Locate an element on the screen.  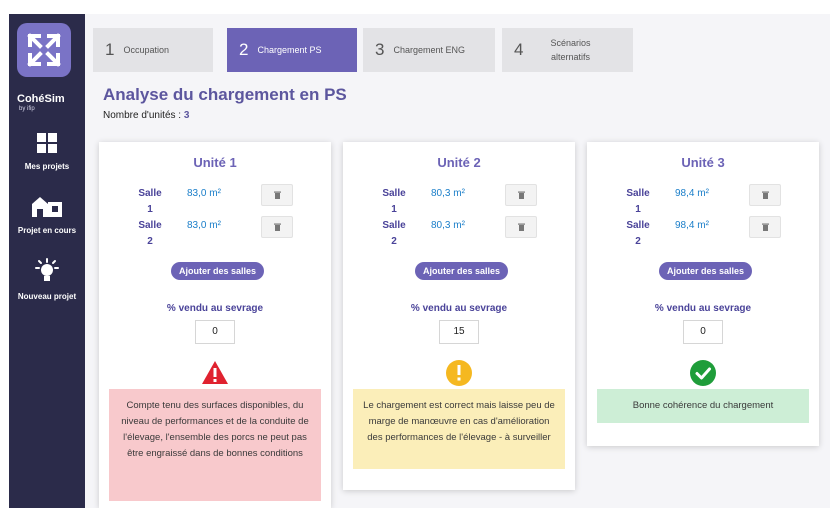
tab-label: Chargement PS is located at coordinates (289, 50).